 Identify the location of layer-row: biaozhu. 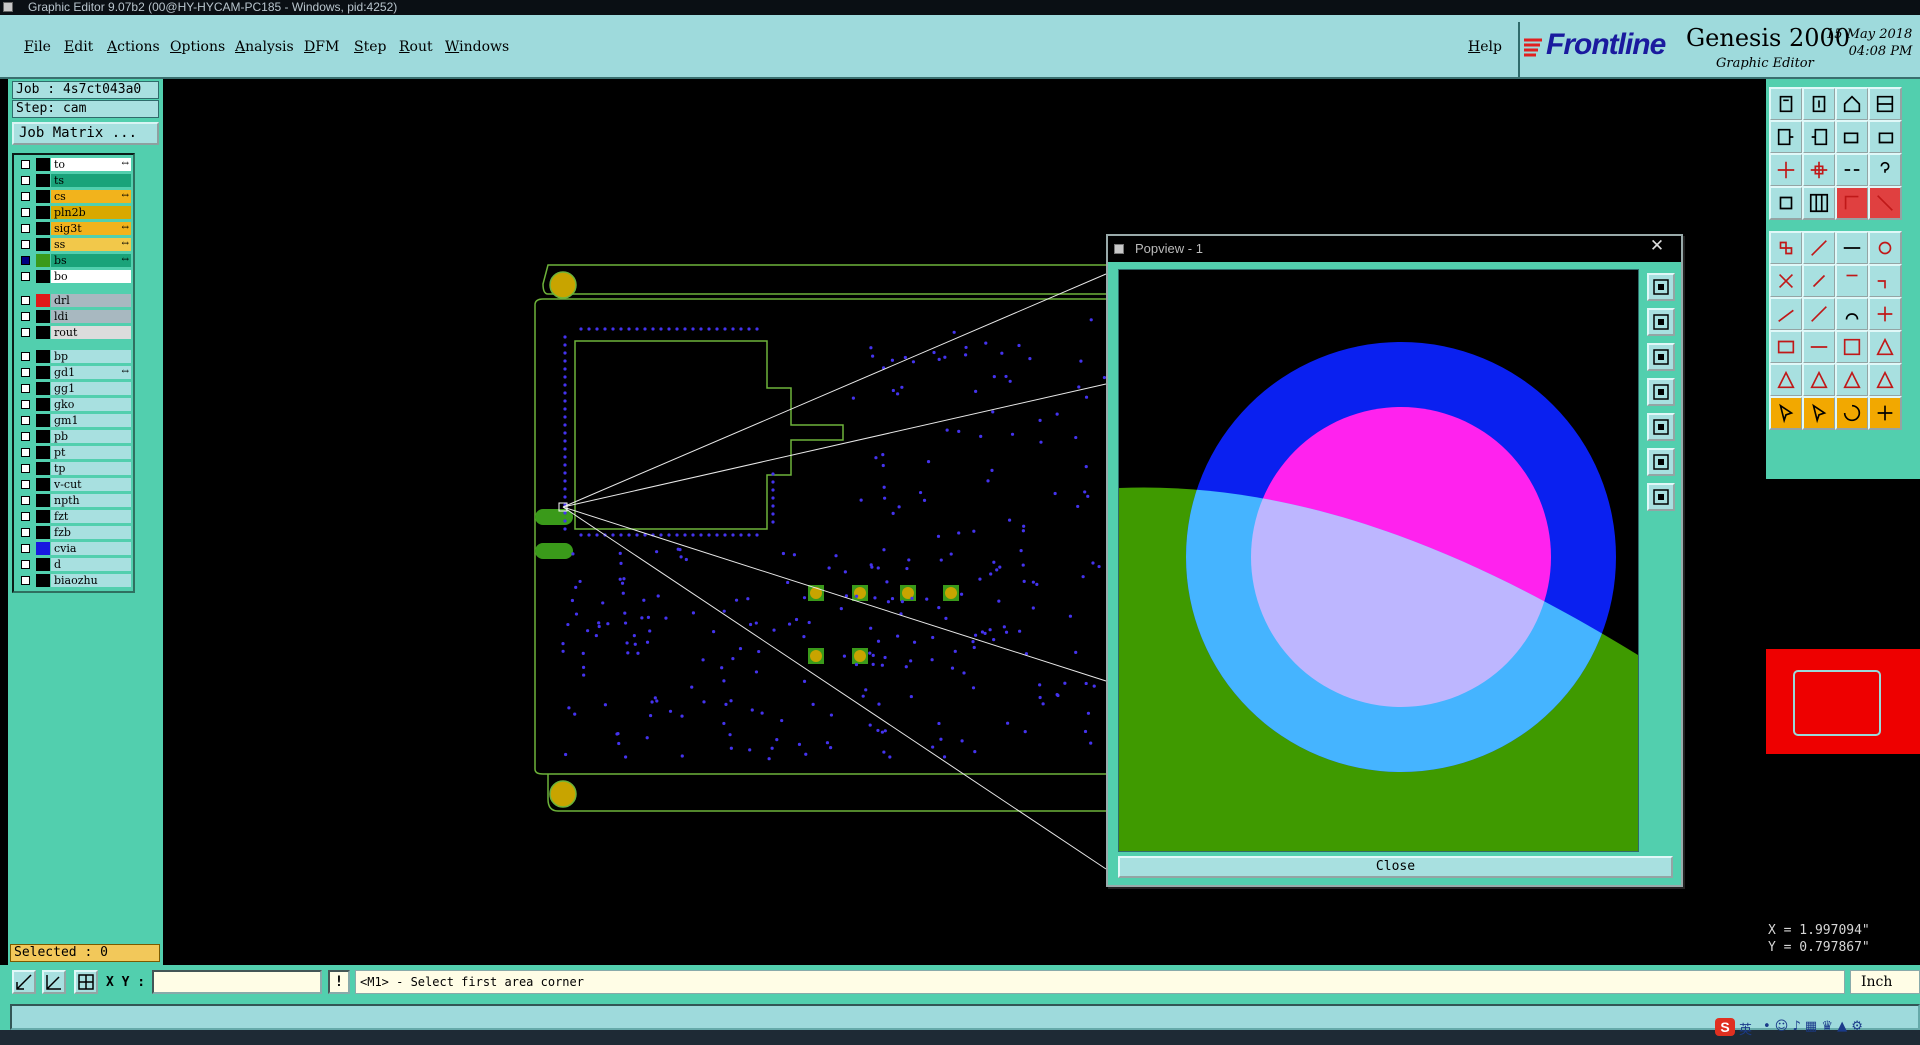
(75, 580).